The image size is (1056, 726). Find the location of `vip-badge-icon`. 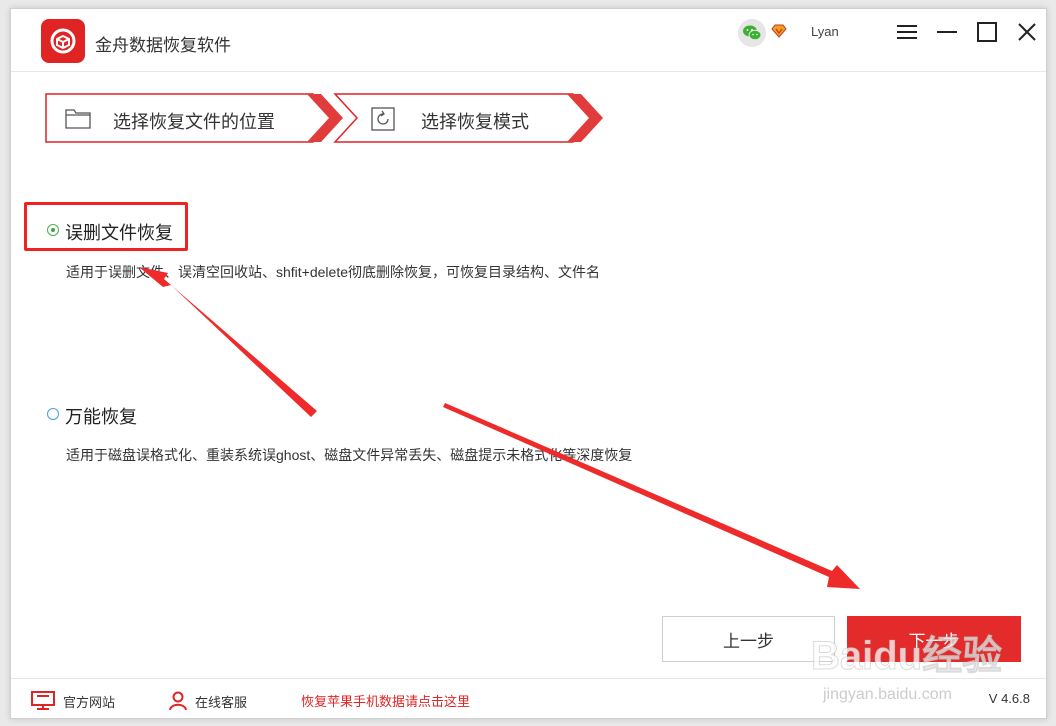

vip-badge-icon is located at coordinates (779, 31).